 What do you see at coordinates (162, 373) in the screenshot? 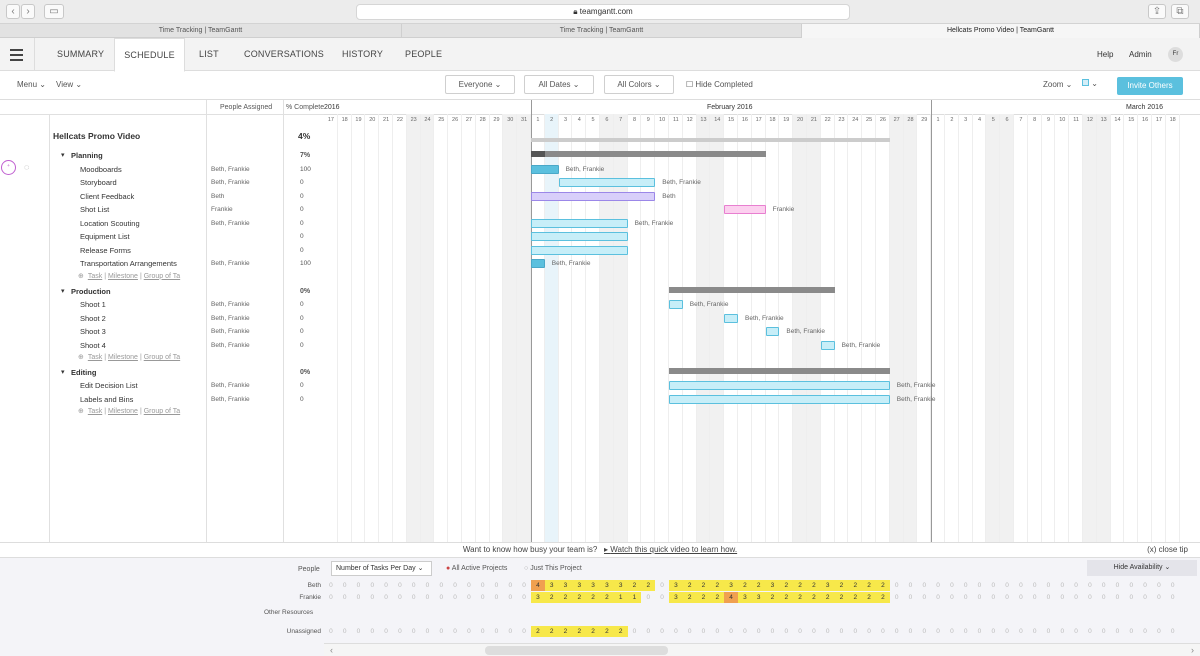
I see `group-row: ▾ Editing 0%` at bounding box center [162, 373].